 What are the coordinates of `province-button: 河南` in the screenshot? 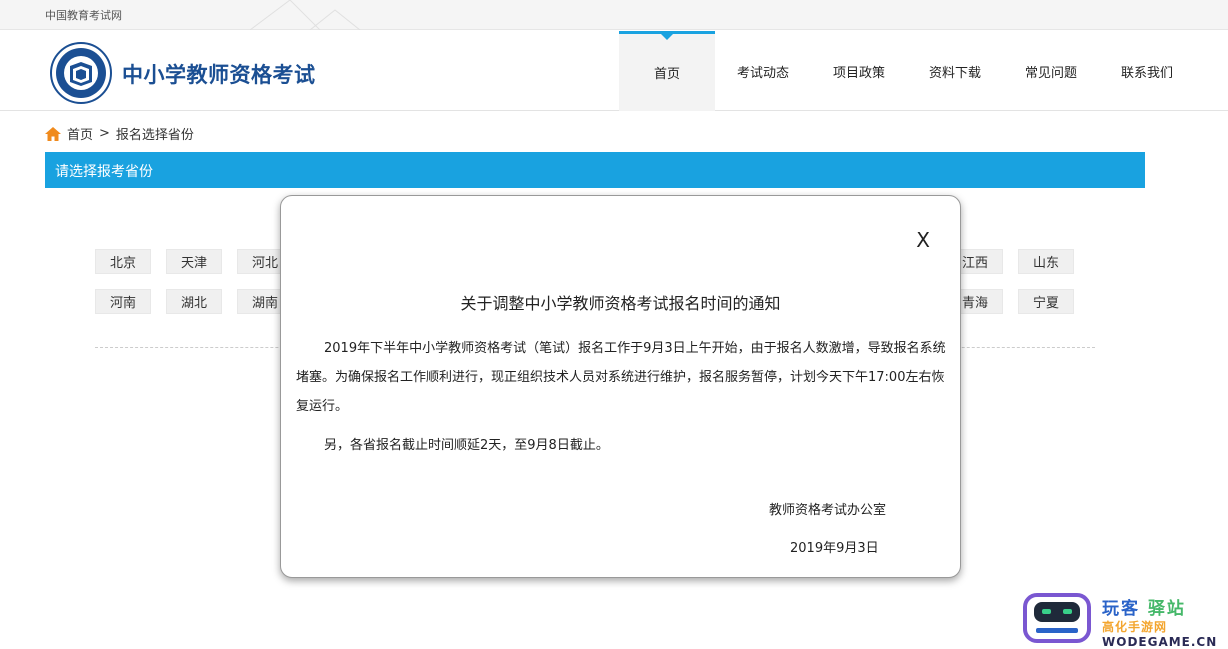 It's located at (123, 301).